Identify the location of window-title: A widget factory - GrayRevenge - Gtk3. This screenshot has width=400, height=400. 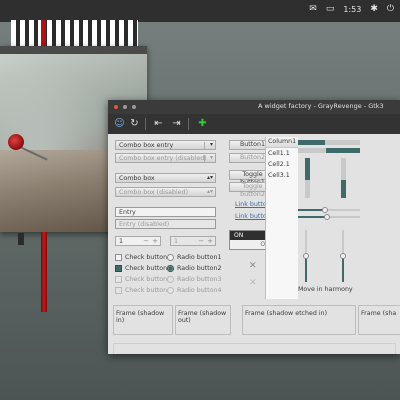
(321, 106).